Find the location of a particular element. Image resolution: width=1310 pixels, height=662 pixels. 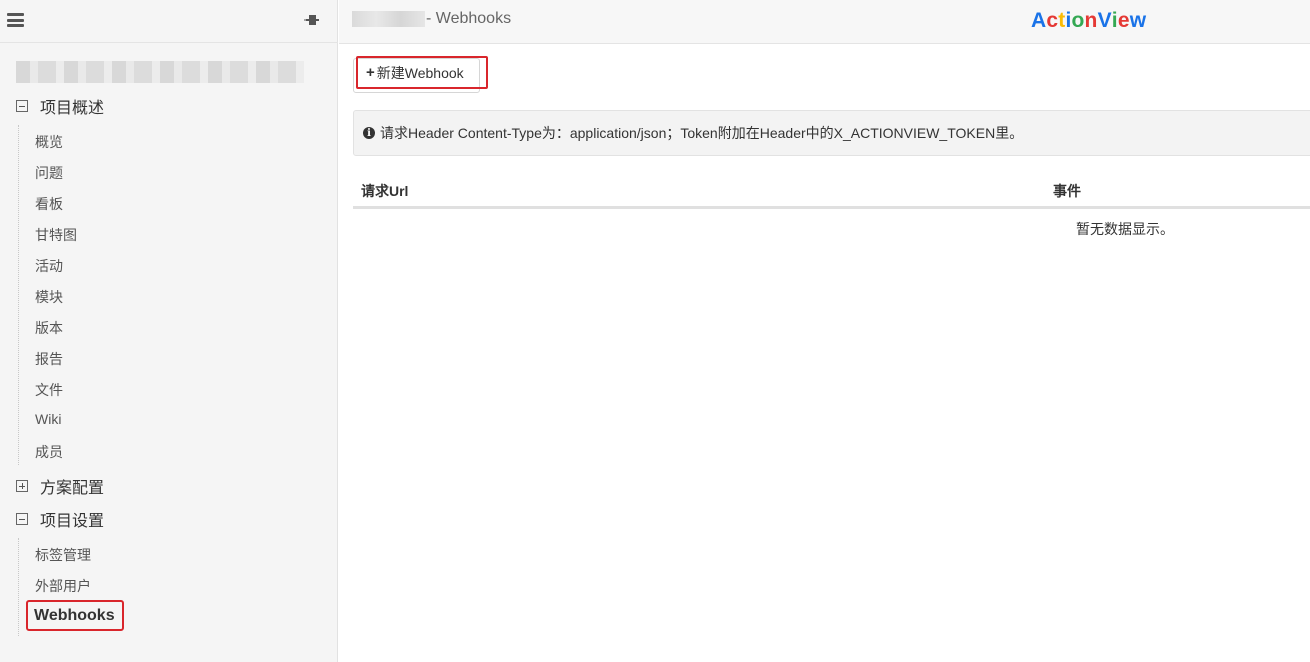

empty-state-text: 暂无数据显示。 is located at coordinates (1125, 229).